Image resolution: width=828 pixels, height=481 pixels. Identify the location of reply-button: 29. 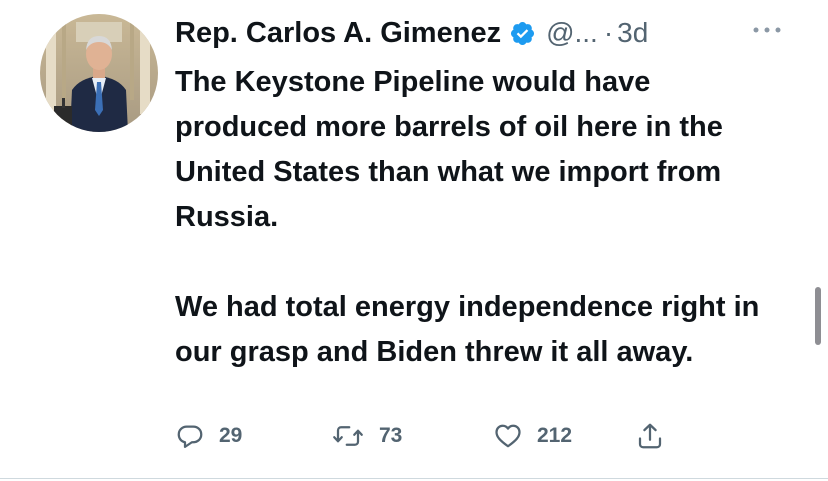
(208, 436).